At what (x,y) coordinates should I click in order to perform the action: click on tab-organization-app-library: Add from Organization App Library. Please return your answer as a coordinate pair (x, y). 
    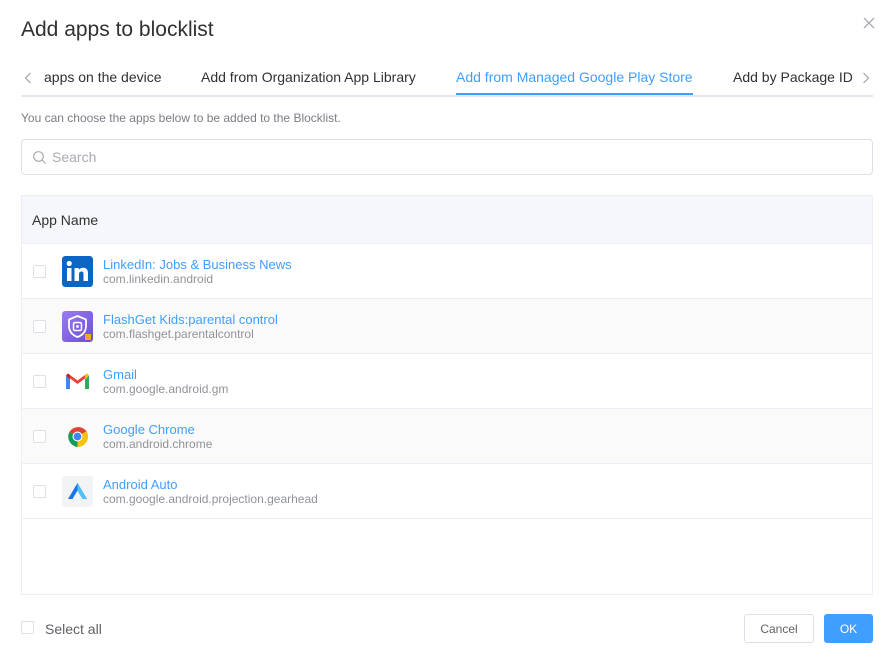
    Looking at the image, I should click on (308, 77).